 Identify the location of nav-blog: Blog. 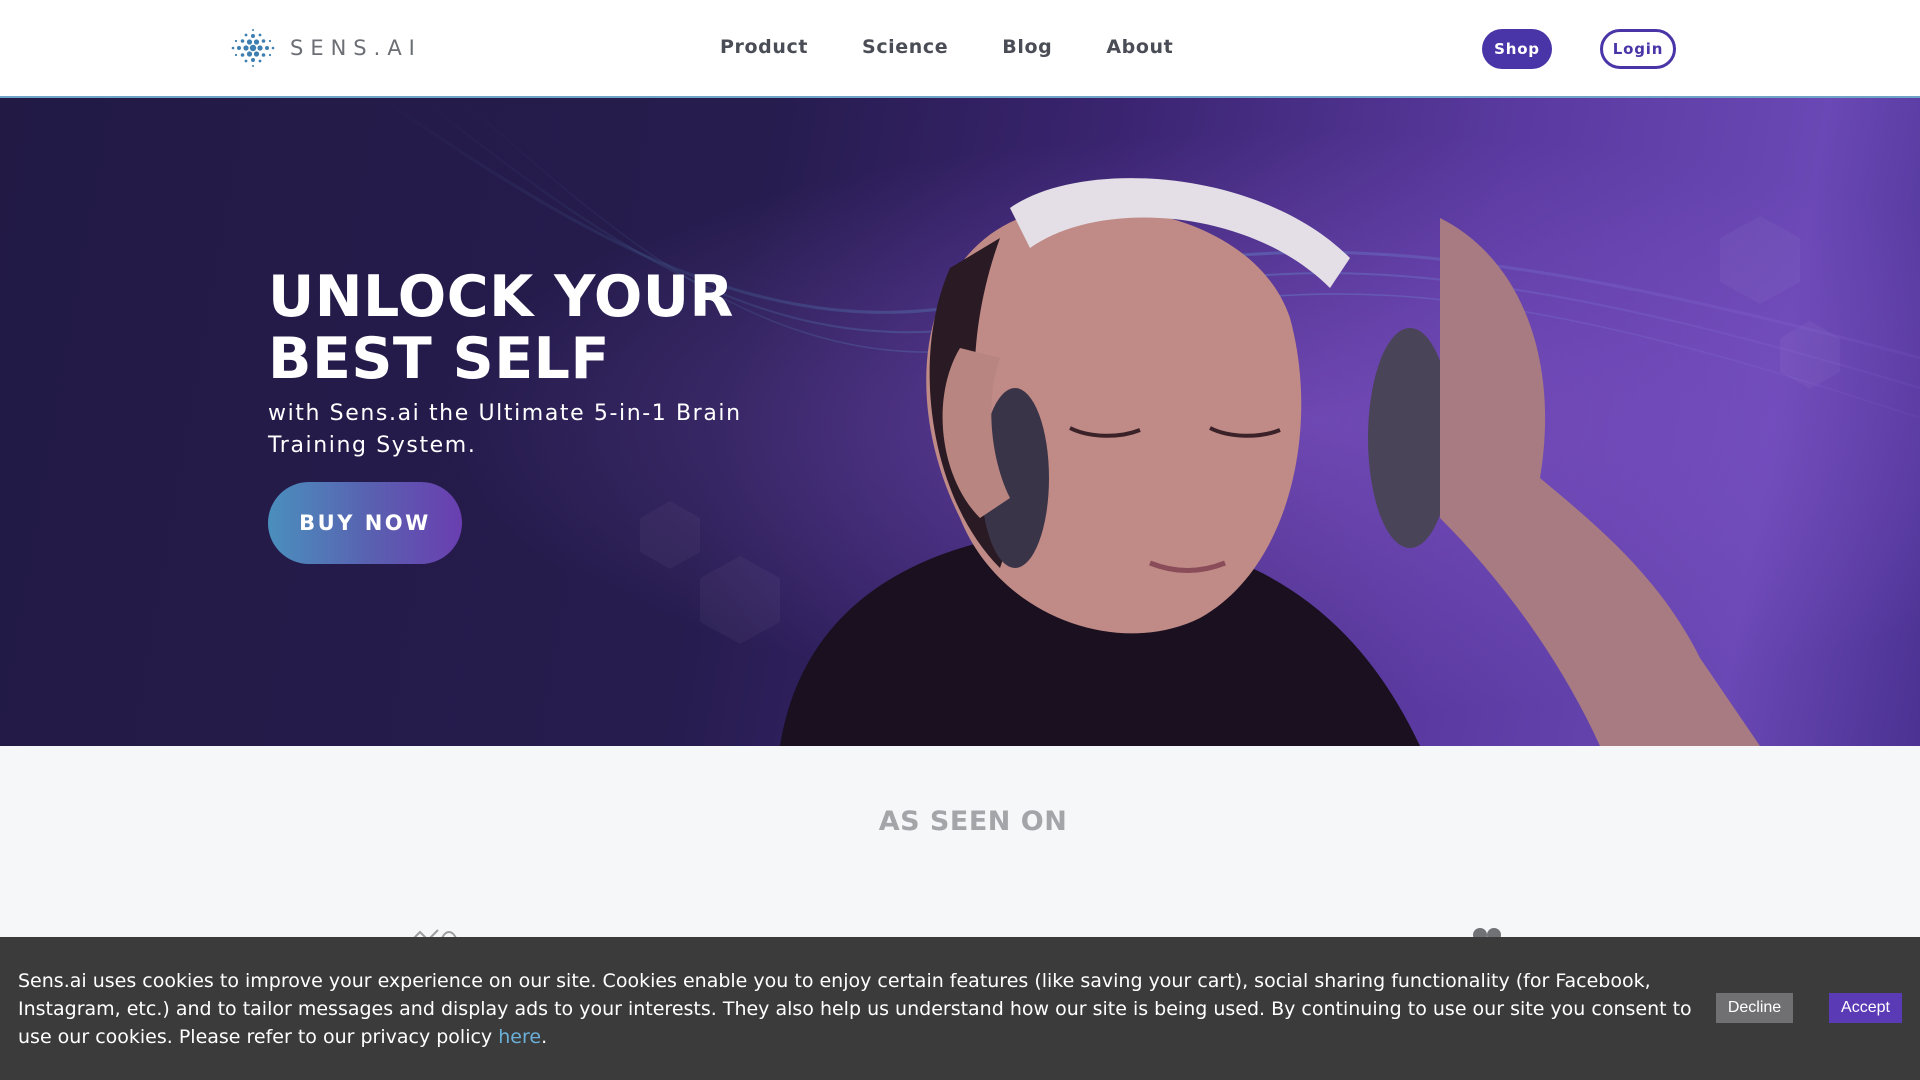
(1027, 47).